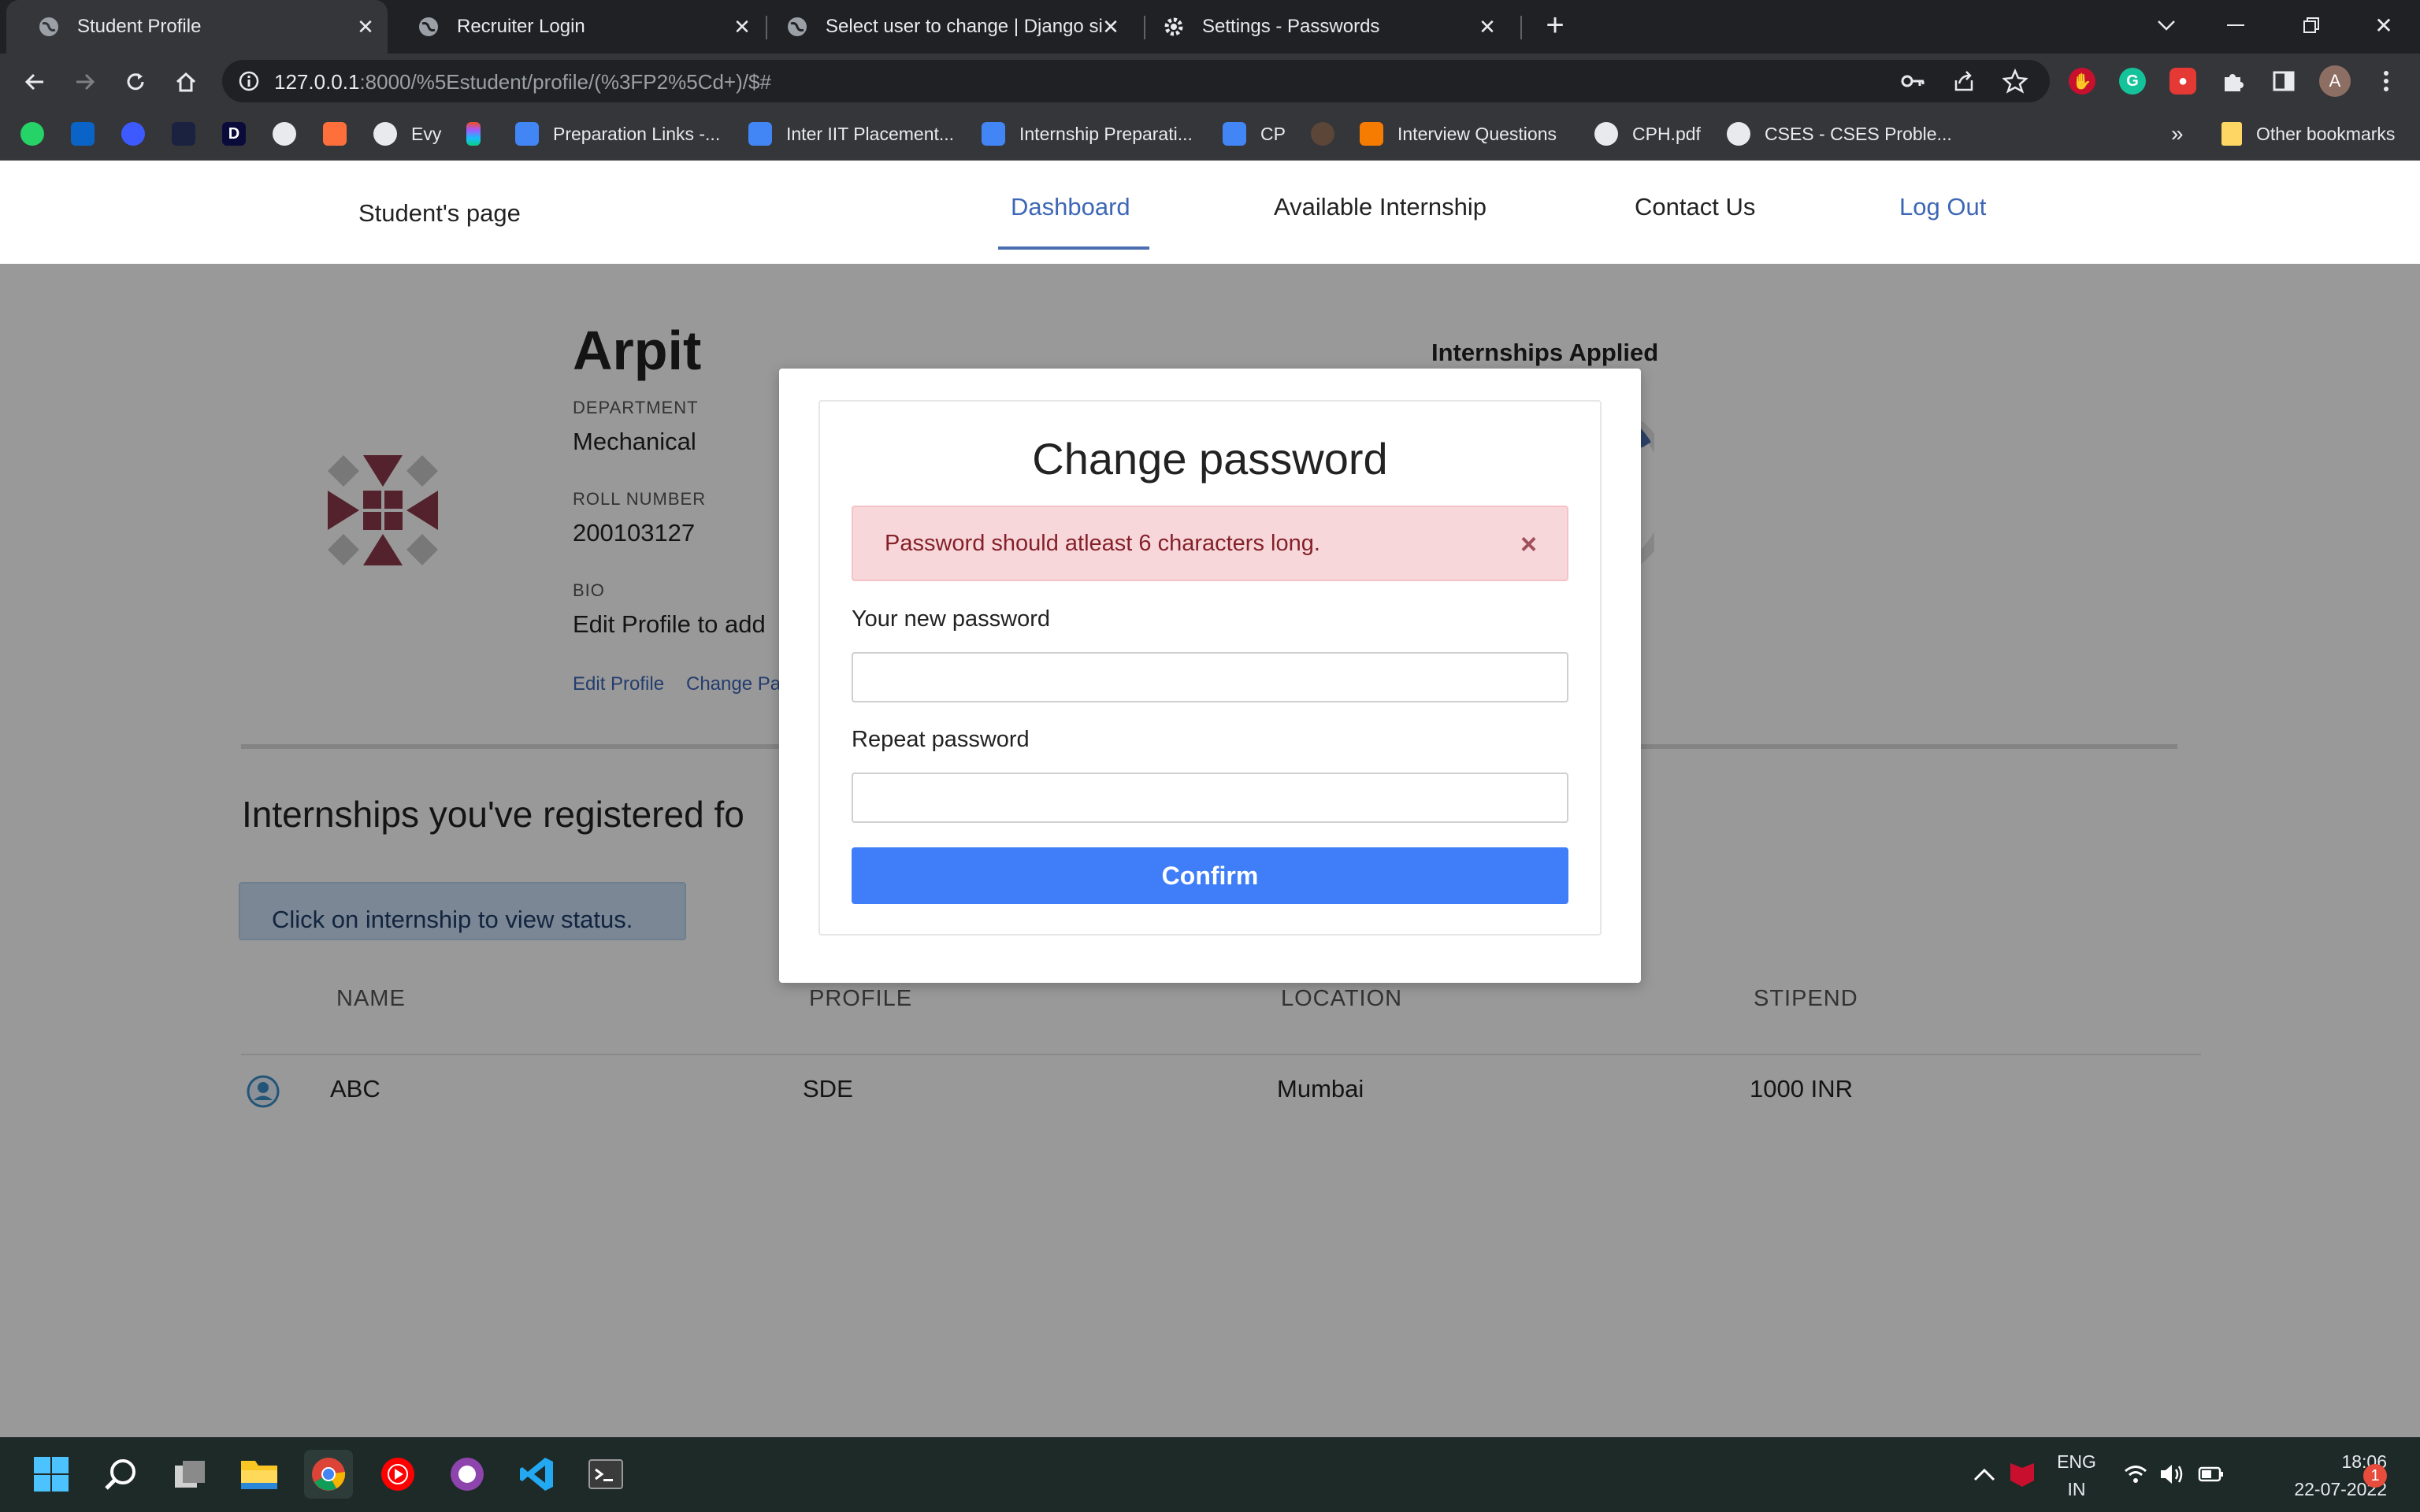 The height and width of the screenshot is (1512, 2420). I want to click on github-desktop-icon, so click(467, 1474).